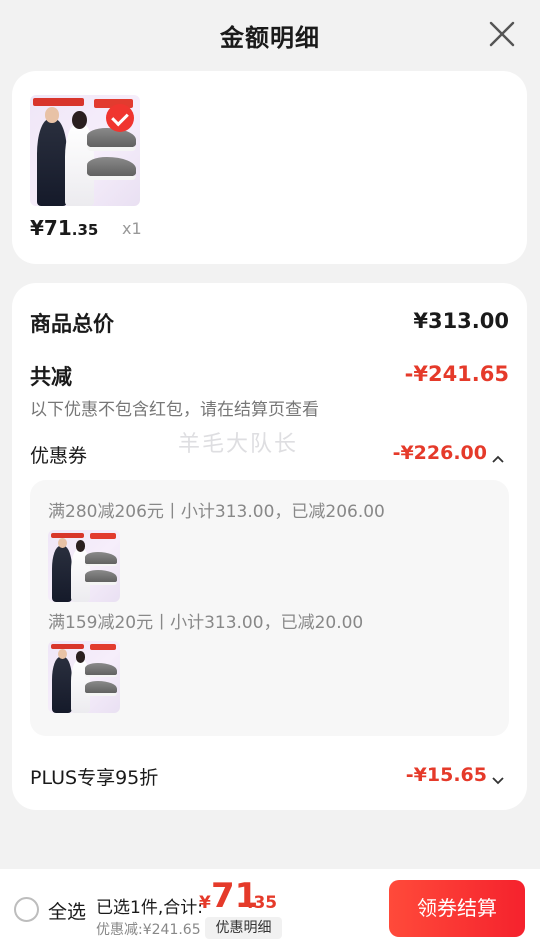  I want to click on page-title: 金额明细, so click(270, 38).